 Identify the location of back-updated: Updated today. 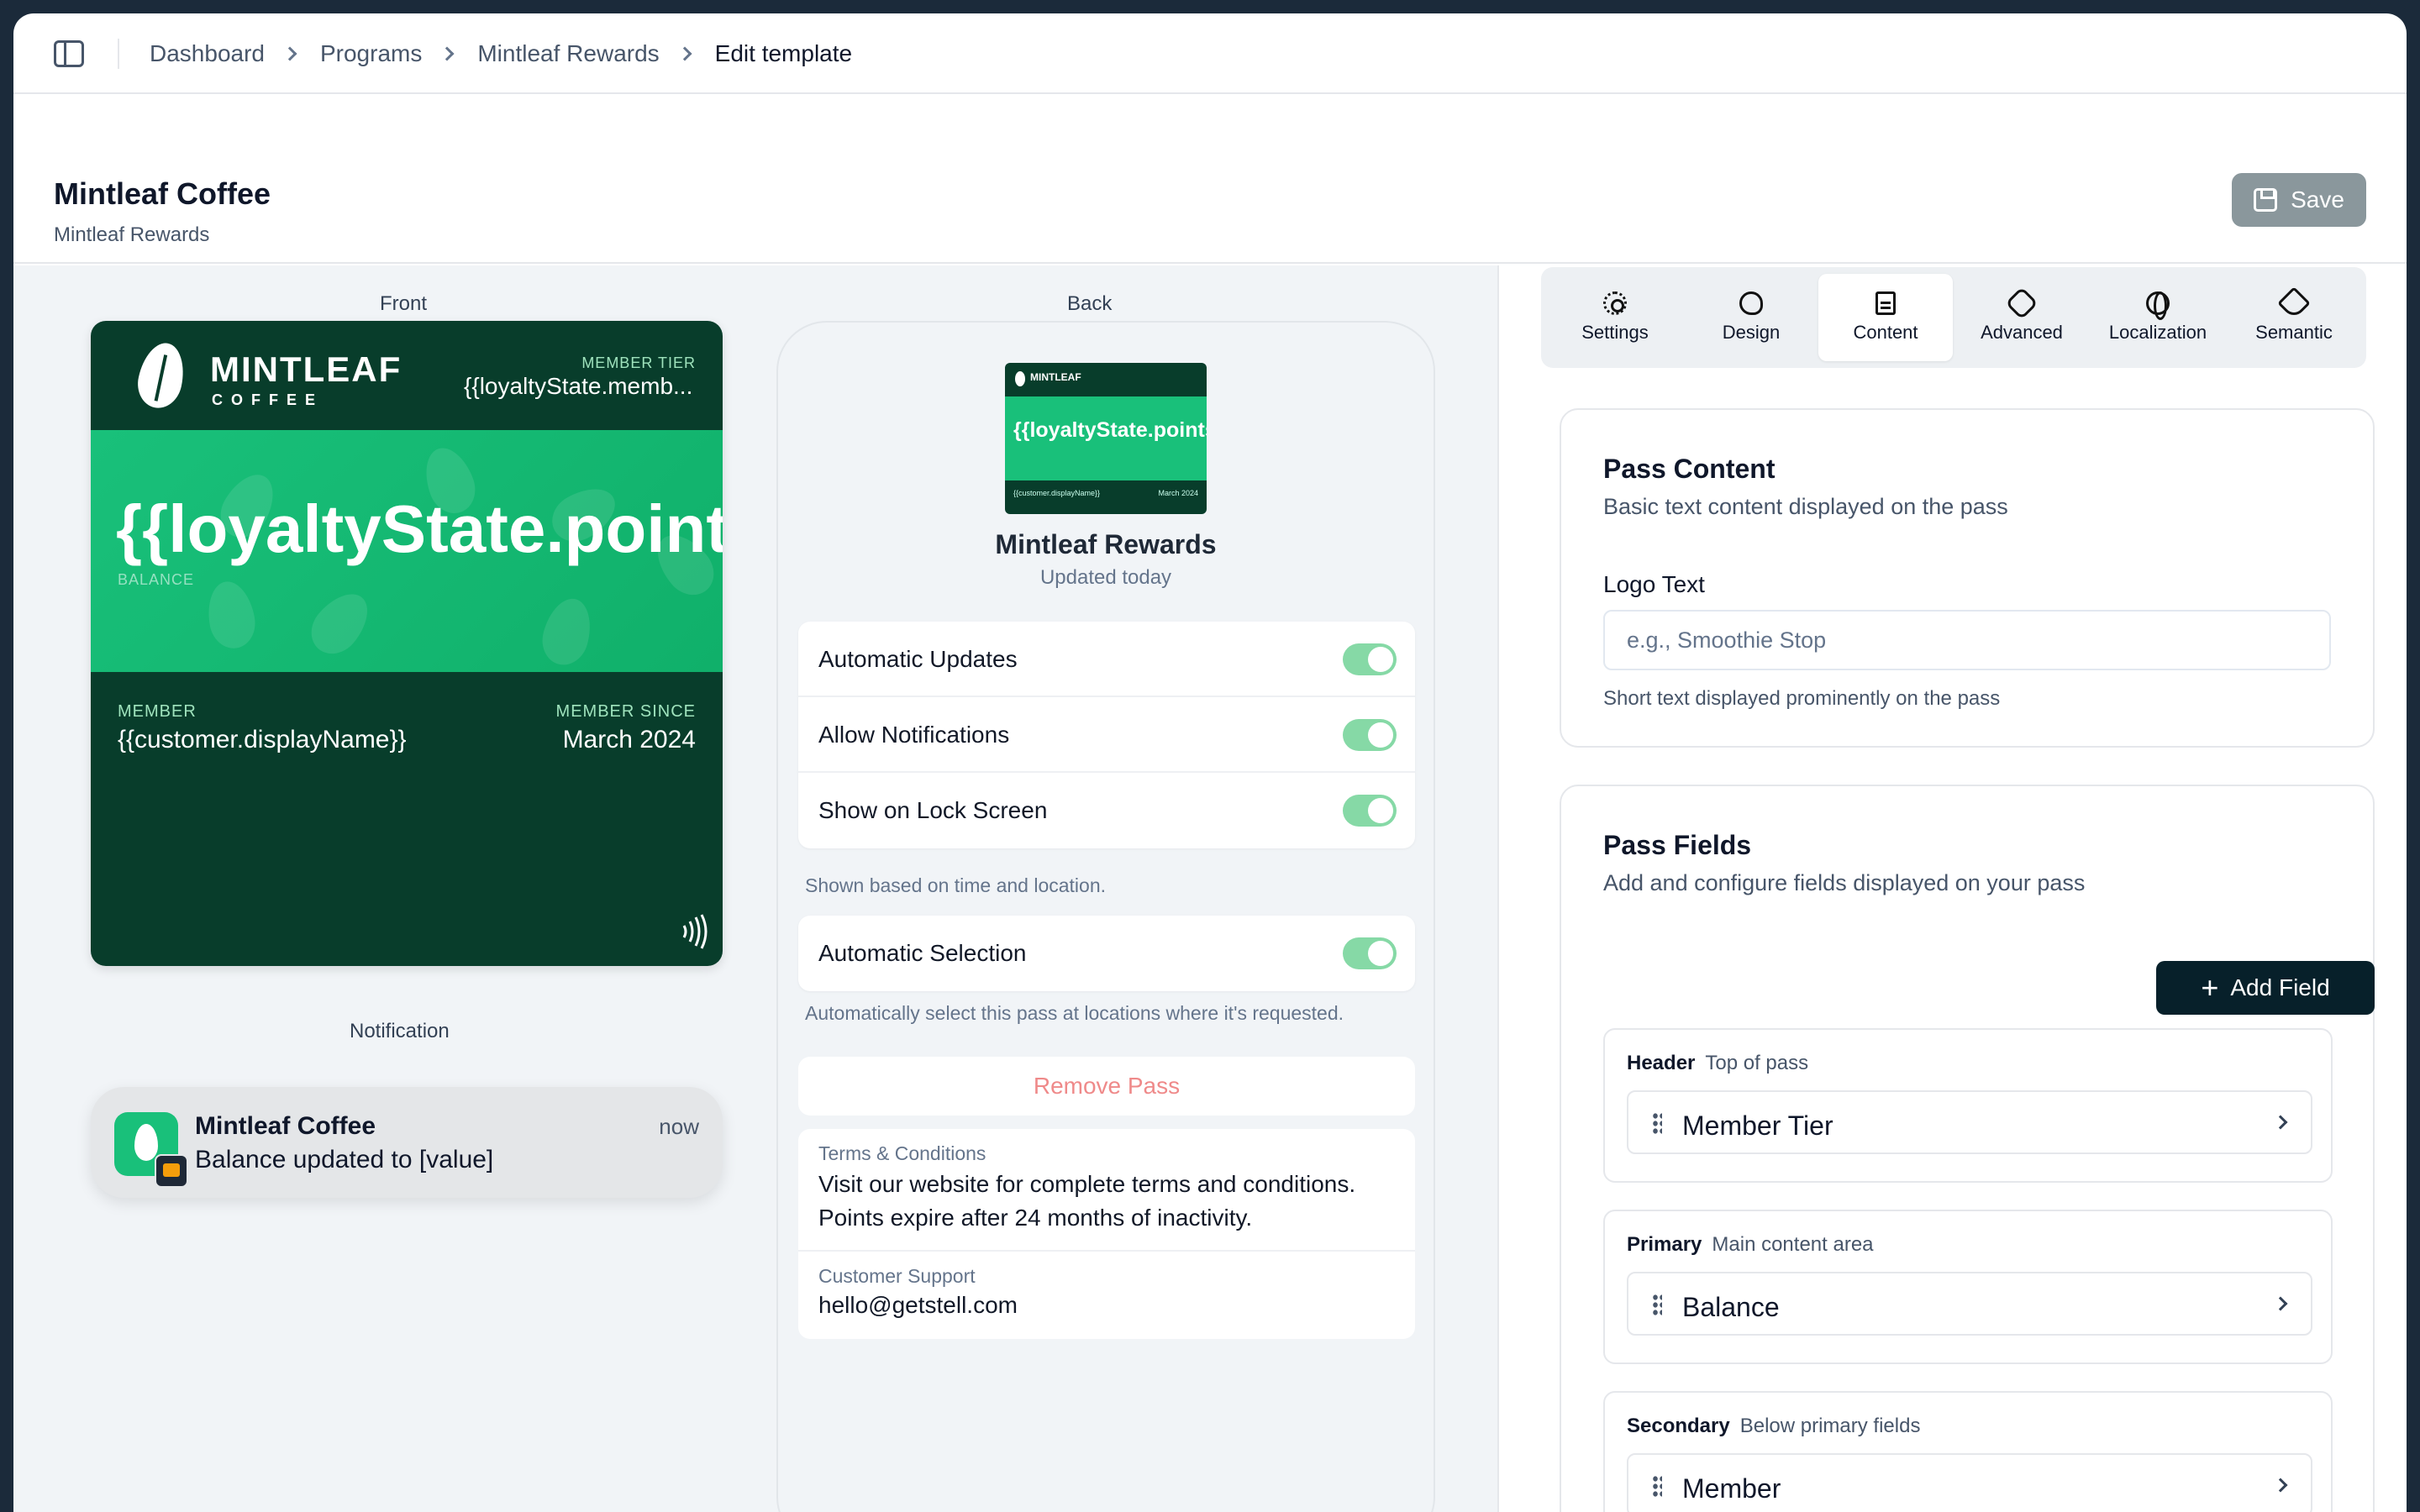
(1105, 577).